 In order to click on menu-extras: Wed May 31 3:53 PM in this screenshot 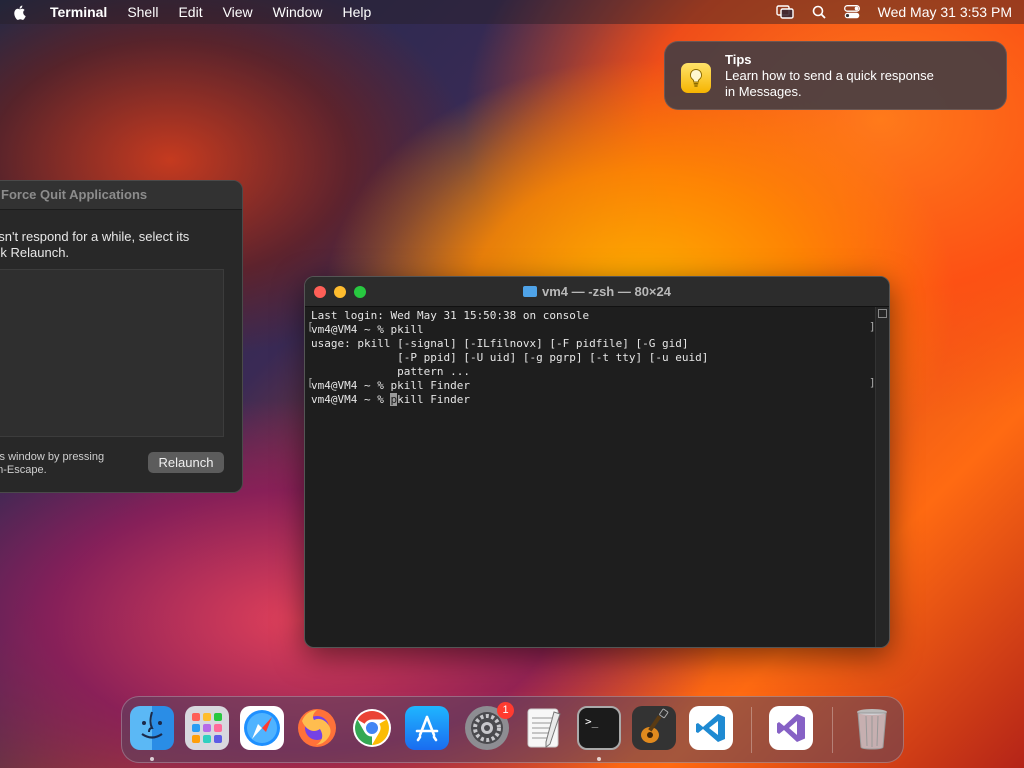, I will do `click(893, 12)`.